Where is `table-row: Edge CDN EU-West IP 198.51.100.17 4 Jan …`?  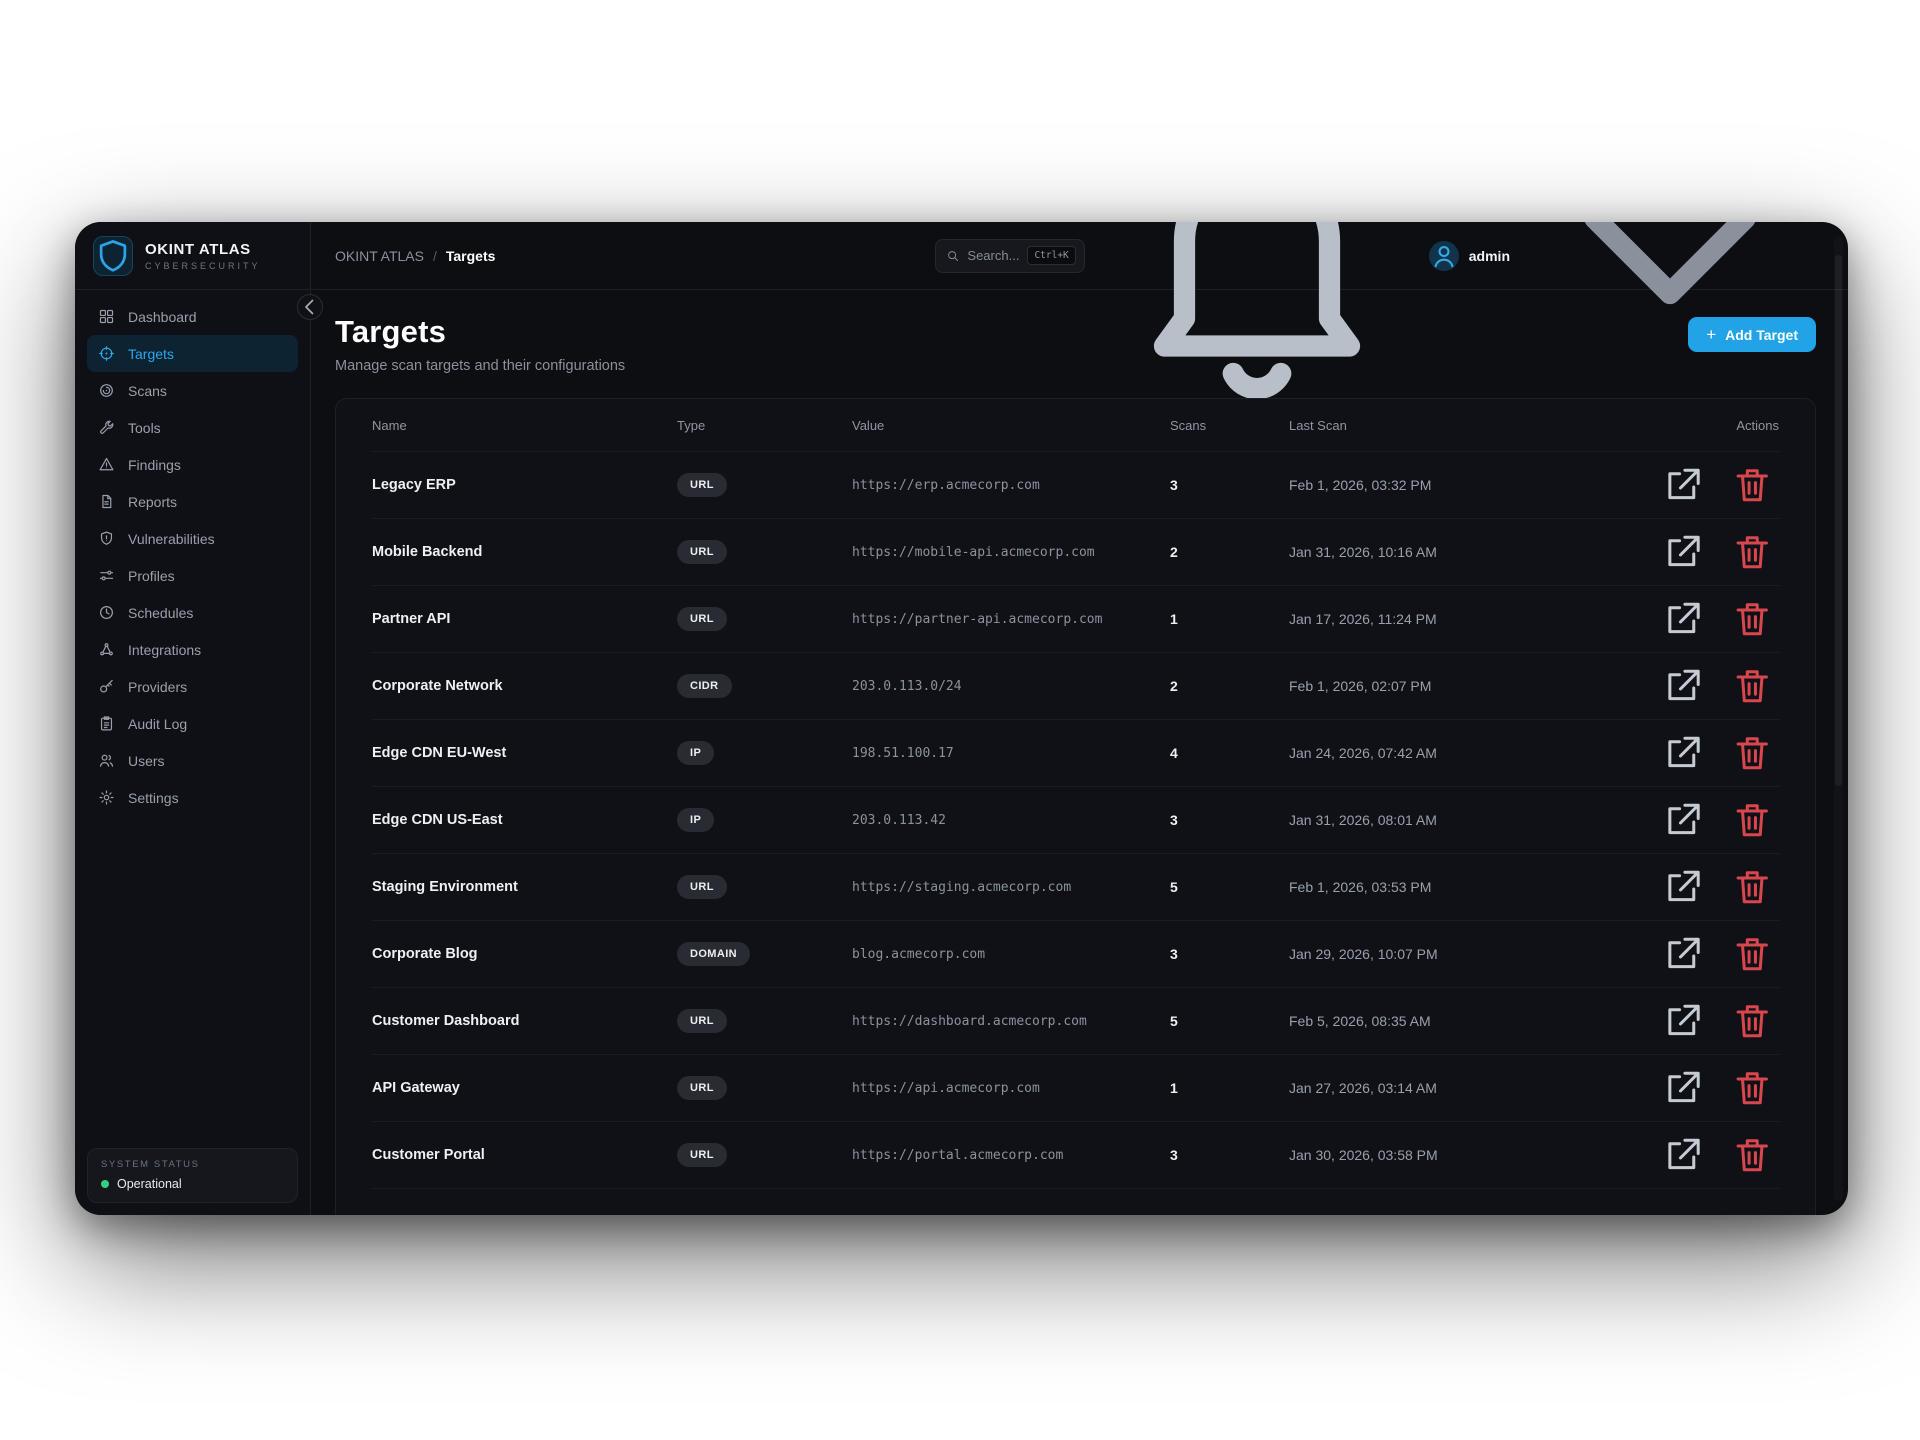 table-row: Edge CDN EU-West IP 198.51.100.17 4 Jan … is located at coordinates (1075, 752).